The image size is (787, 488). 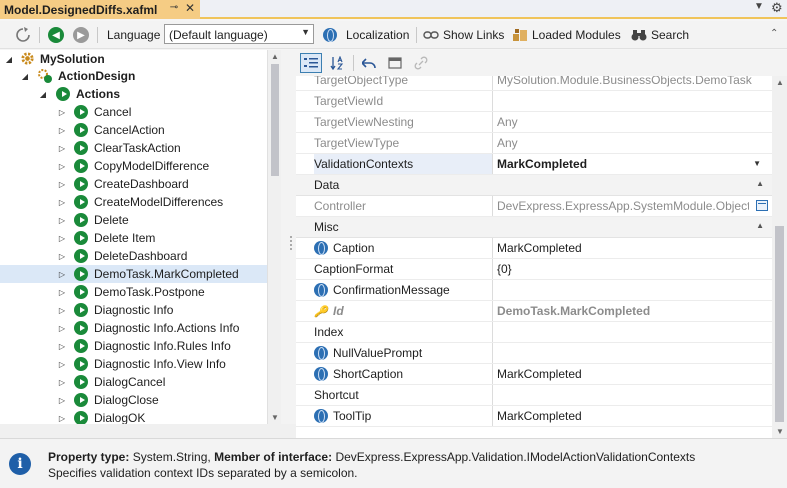 What do you see at coordinates (777, 8) in the screenshot?
I see `gear-icon: ⚙` at bounding box center [777, 8].